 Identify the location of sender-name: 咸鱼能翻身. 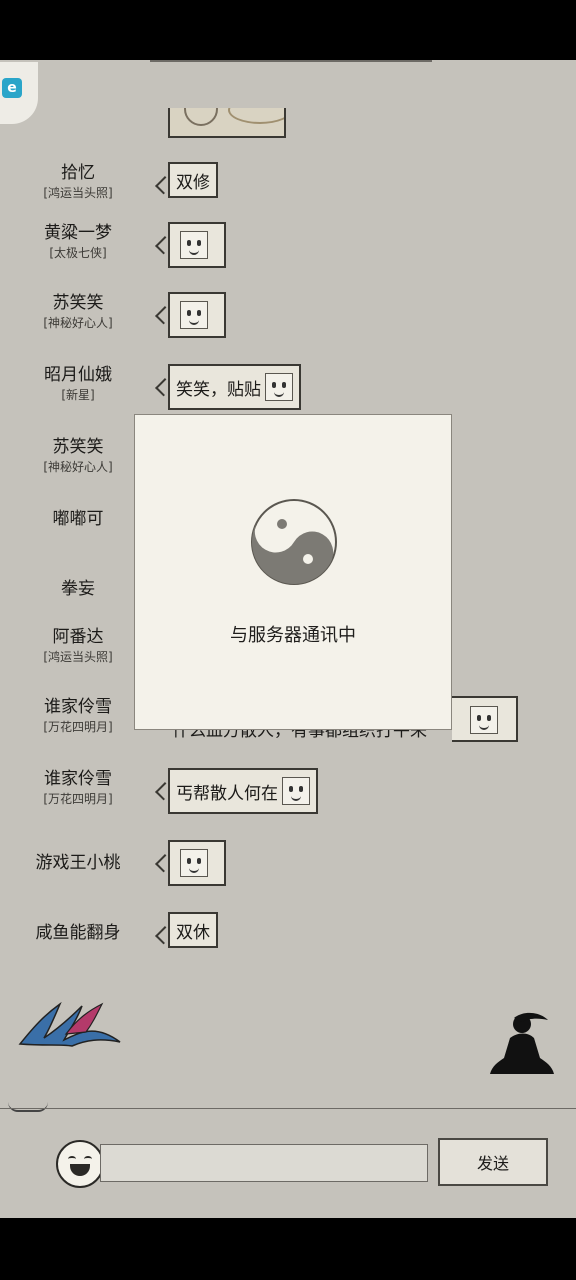
(78, 930).